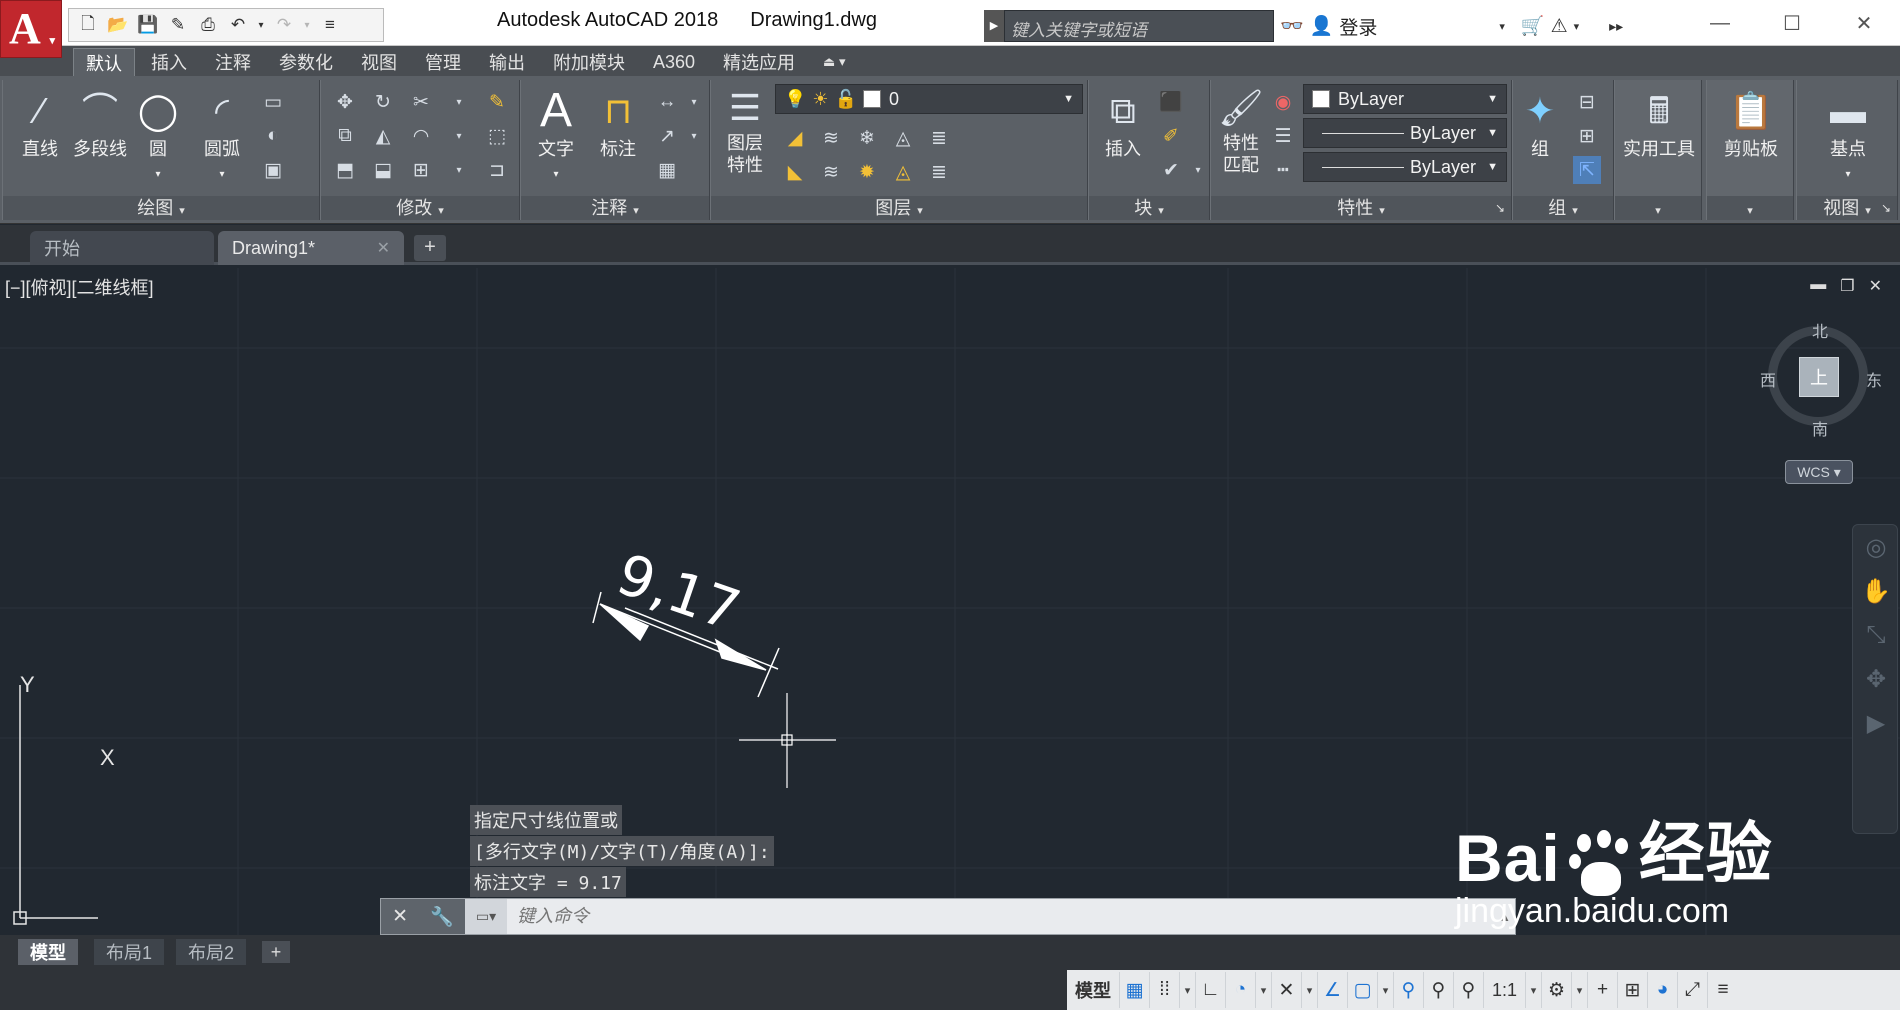 This screenshot has height=1010, width=1900. What do you see at coordinates (1292, 26) in the screenshot?
I see `binoculars-icon: 👓` at bounding box center [1292, 26].